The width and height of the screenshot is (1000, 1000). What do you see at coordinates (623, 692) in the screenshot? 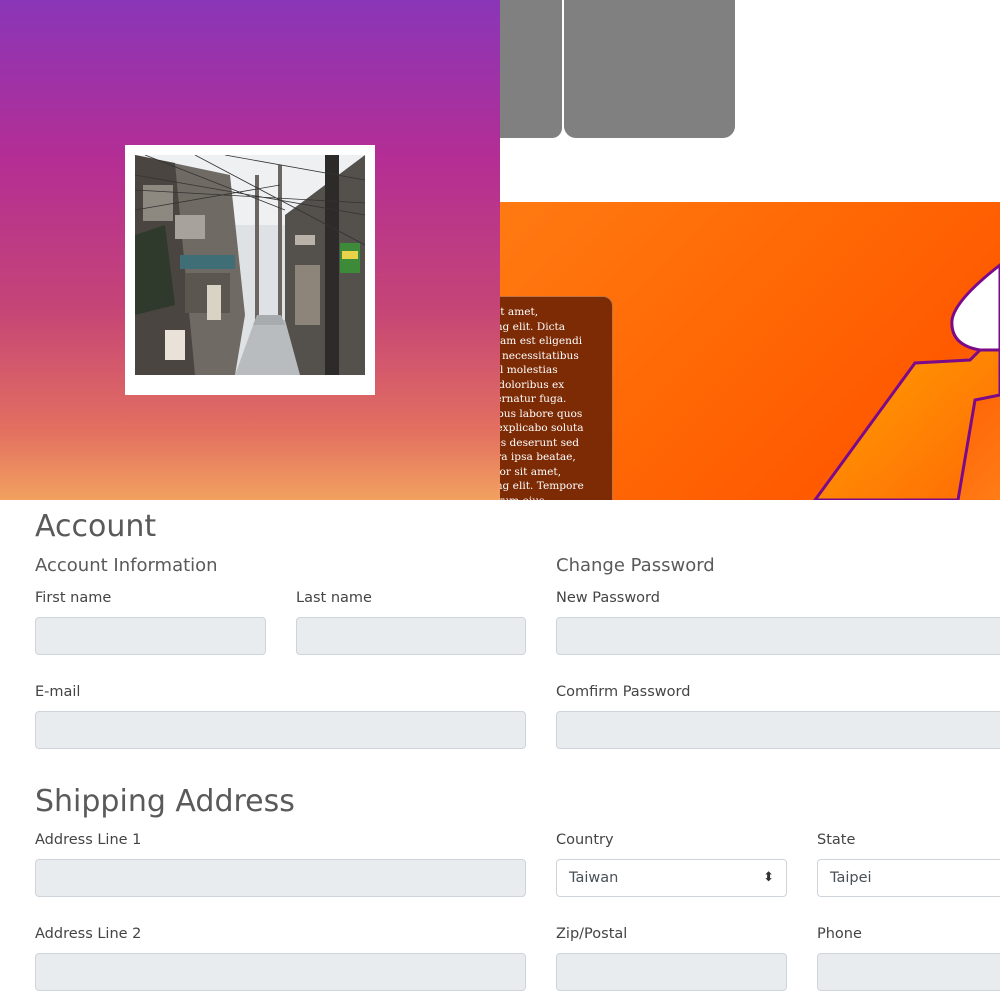
I see `confirm-password-label: Comfirm Password` at bounding box center [623, 692].